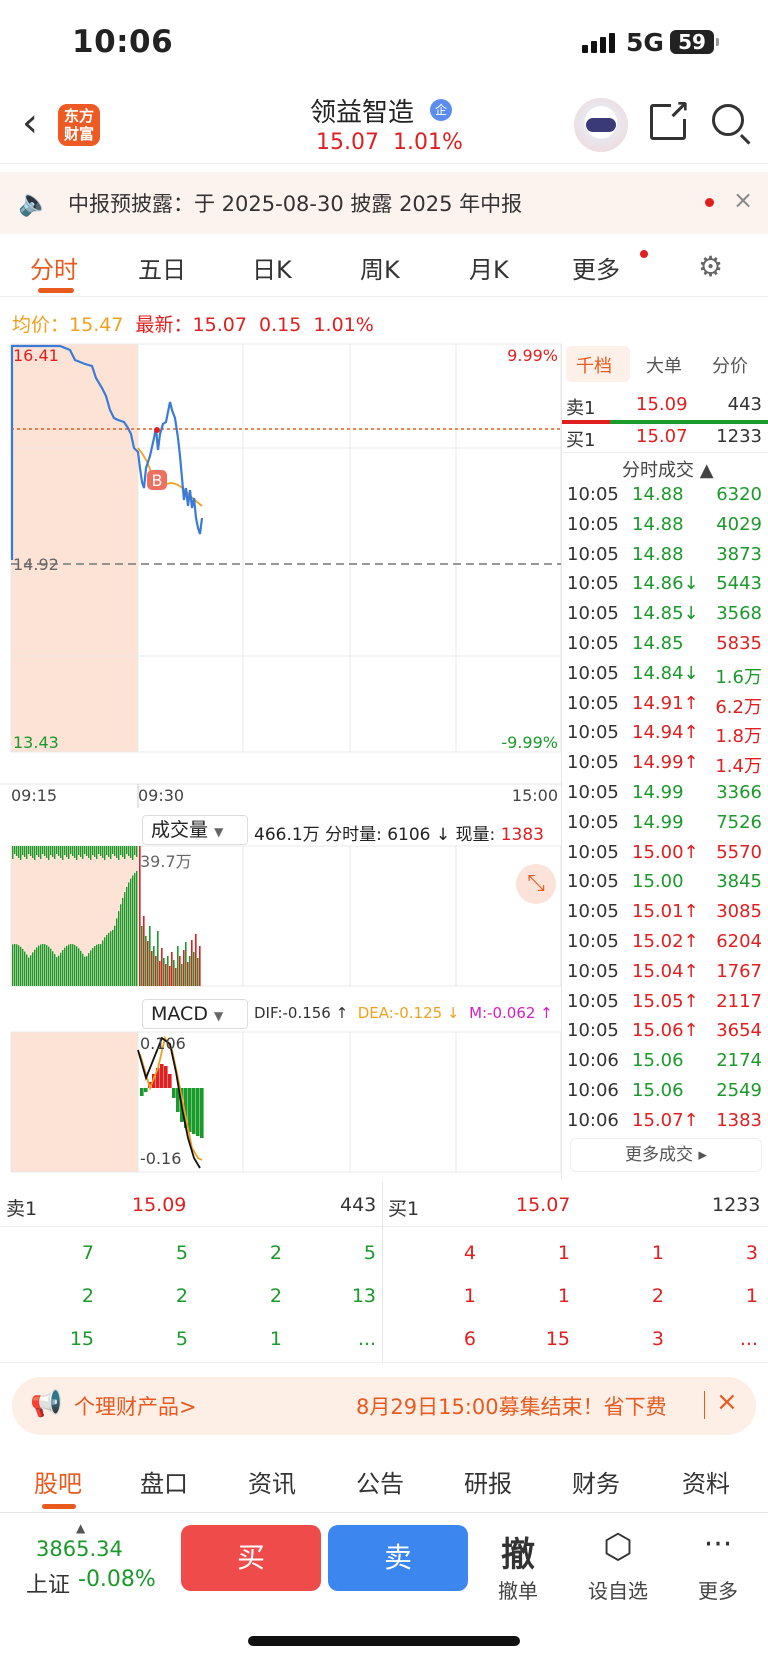 This screenshot has height=1662, width=768. Describe the element at coordinates (54, 267) in the screenshot. I see `tab-intraday: 分时` at that location.